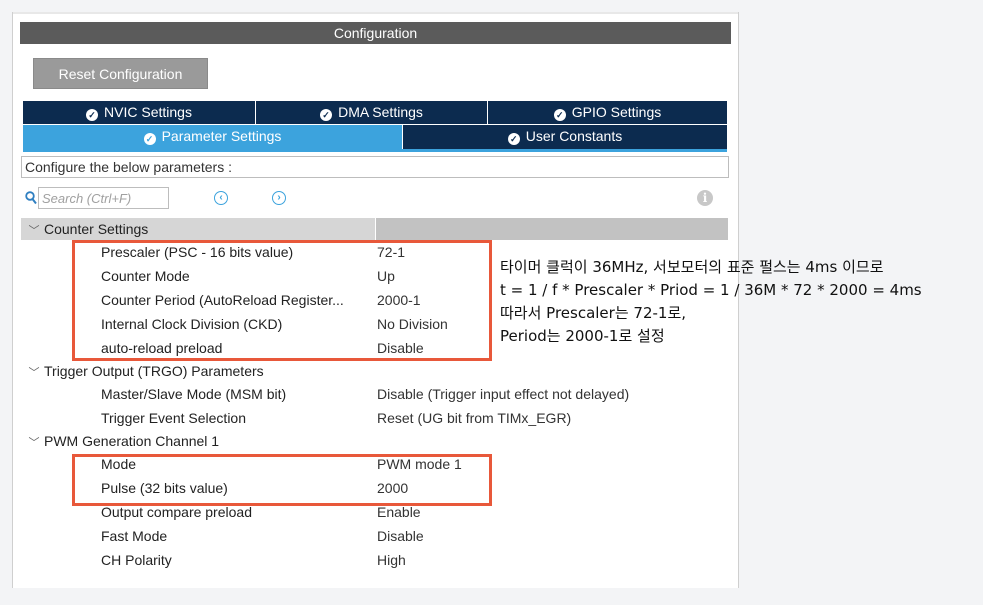 Image resolution: width=983 pixels, height=605 pixels. What do you see at coordinates (375, 167) in the screenshot?
I see `configure-description: Configure the below parameters :` at bounding box center [375, 167].